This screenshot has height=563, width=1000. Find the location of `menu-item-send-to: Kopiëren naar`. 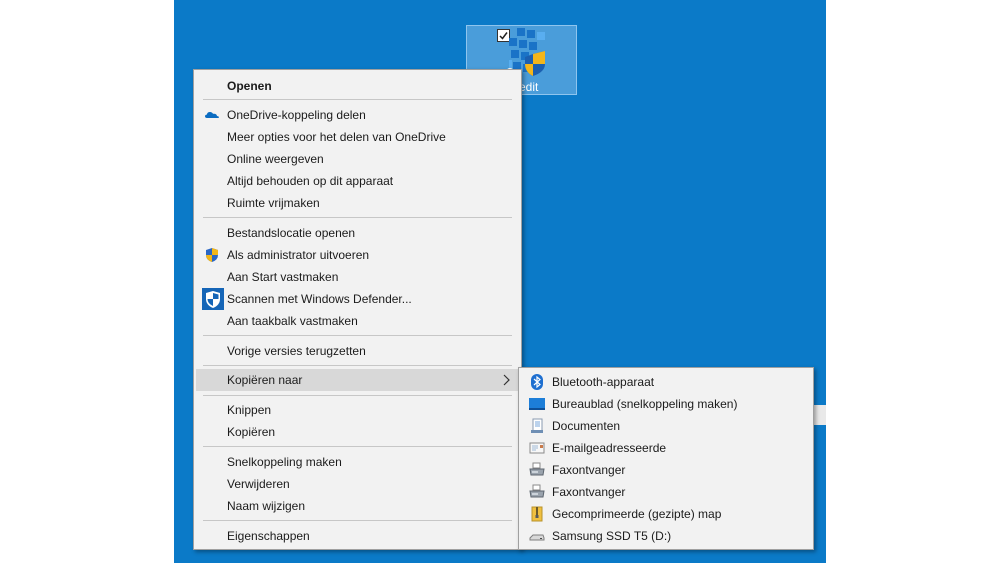

menu-item-send-to: Kopiëren naar is located at coordinates (357, 380).